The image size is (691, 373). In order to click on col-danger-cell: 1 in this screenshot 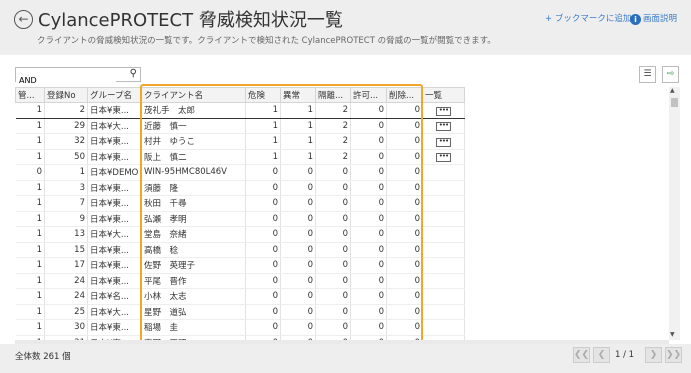, I will do `click(263, 141)`.